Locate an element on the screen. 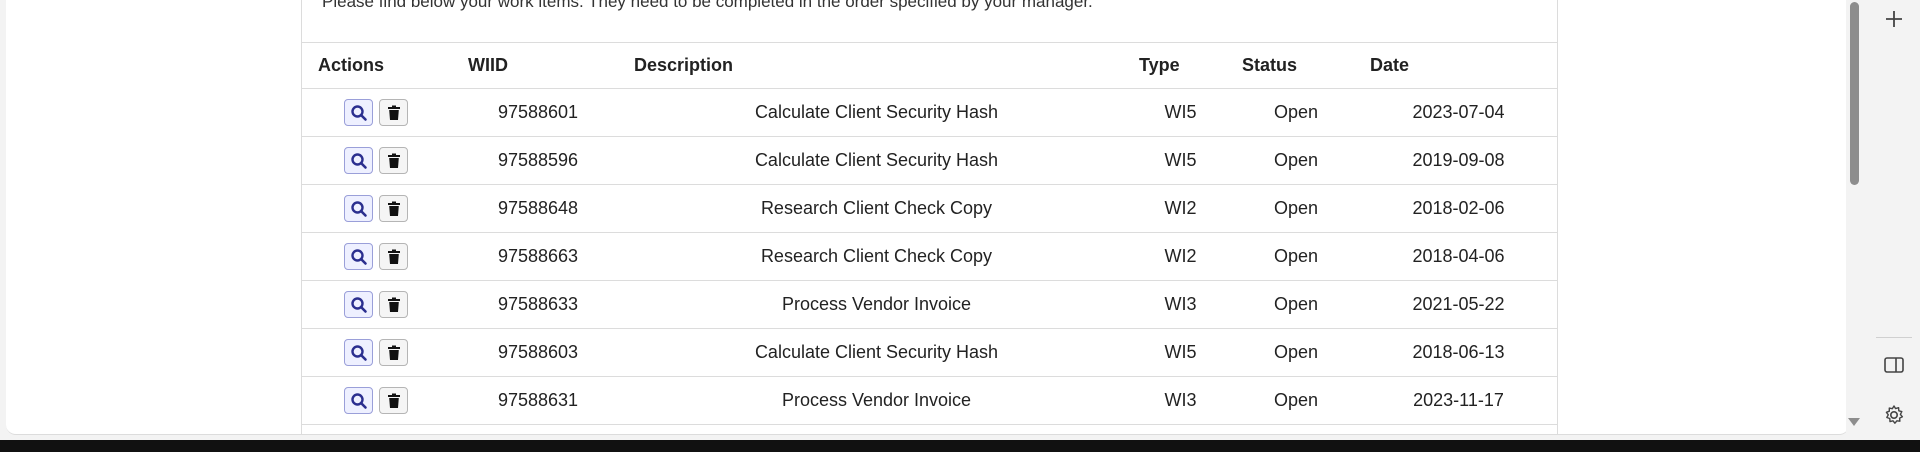 The image size is (1920, 452). plus-icon is located at coordinates (1894, 19).